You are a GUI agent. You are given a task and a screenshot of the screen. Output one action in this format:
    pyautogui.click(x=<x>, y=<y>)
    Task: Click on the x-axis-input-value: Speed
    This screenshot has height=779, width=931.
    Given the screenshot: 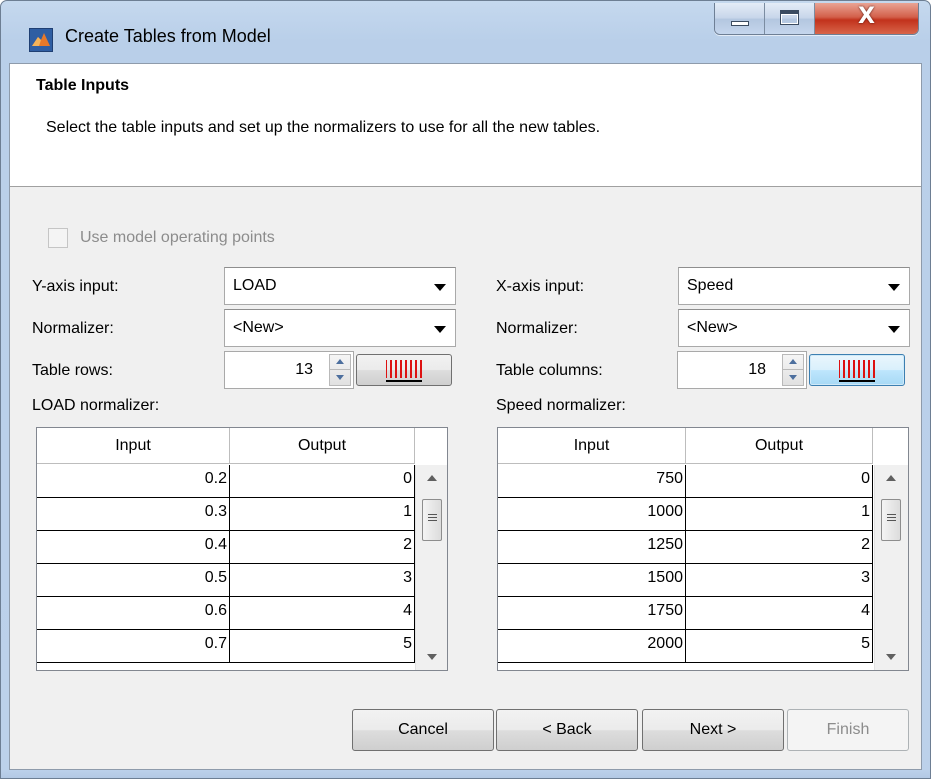 What is the action you would take?
    pyautogui.click(x=710, y=285)
    